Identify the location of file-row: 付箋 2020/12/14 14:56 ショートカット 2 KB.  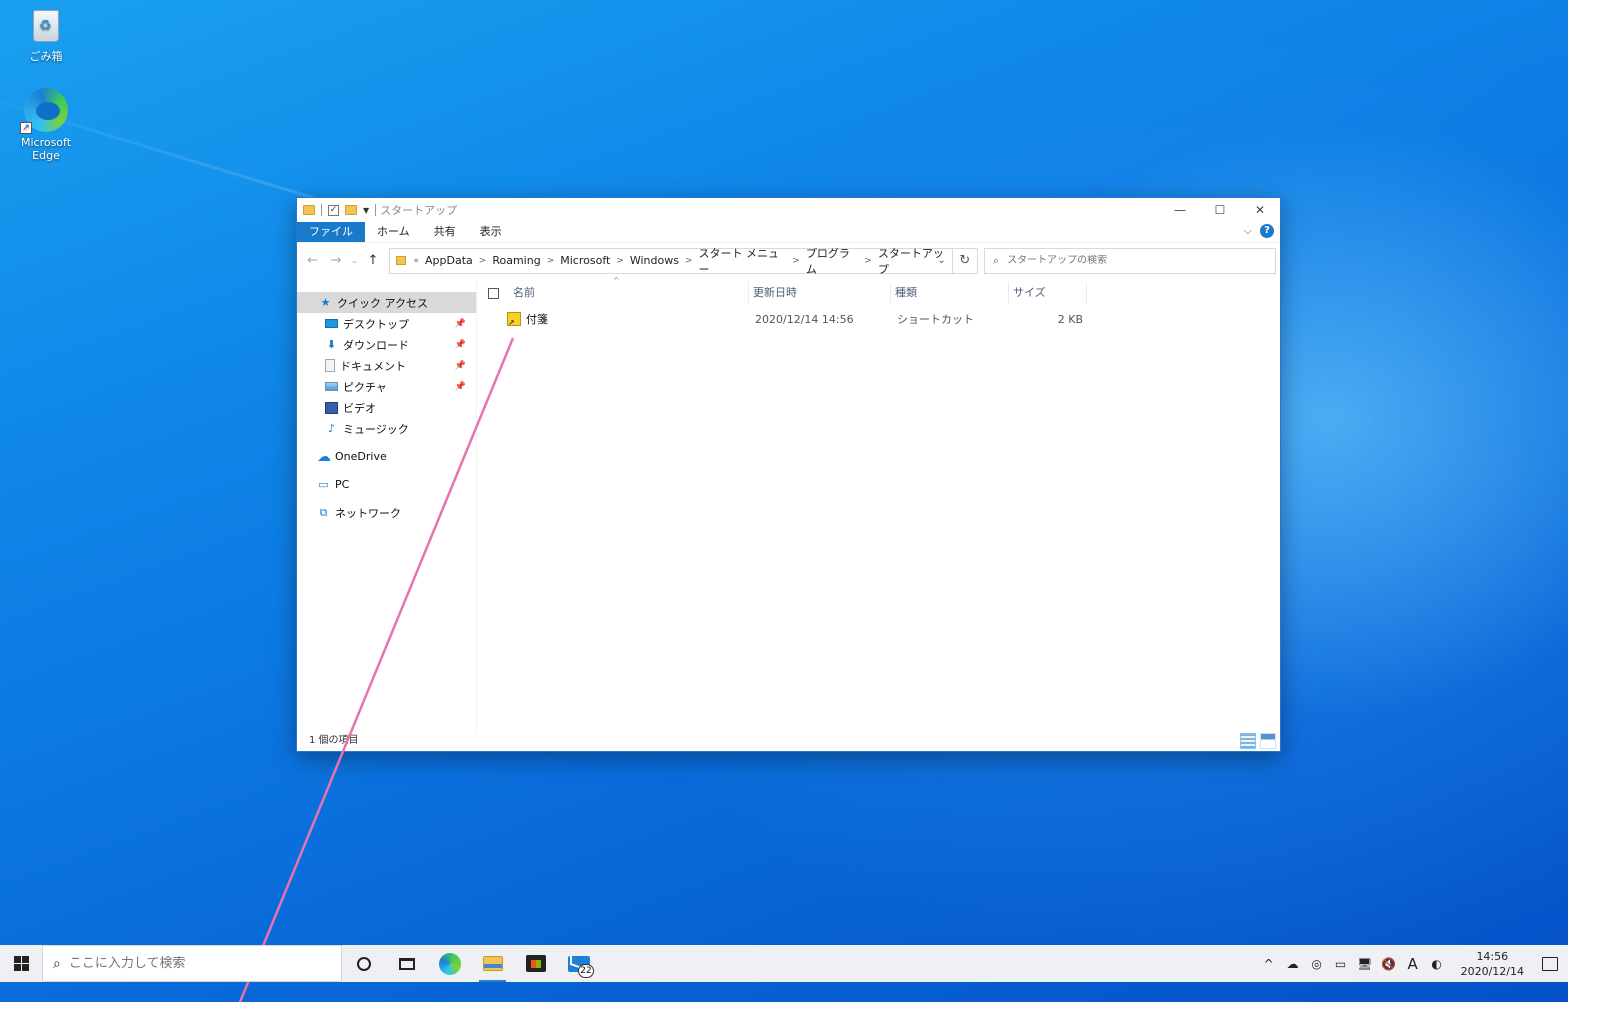
(878, 319).